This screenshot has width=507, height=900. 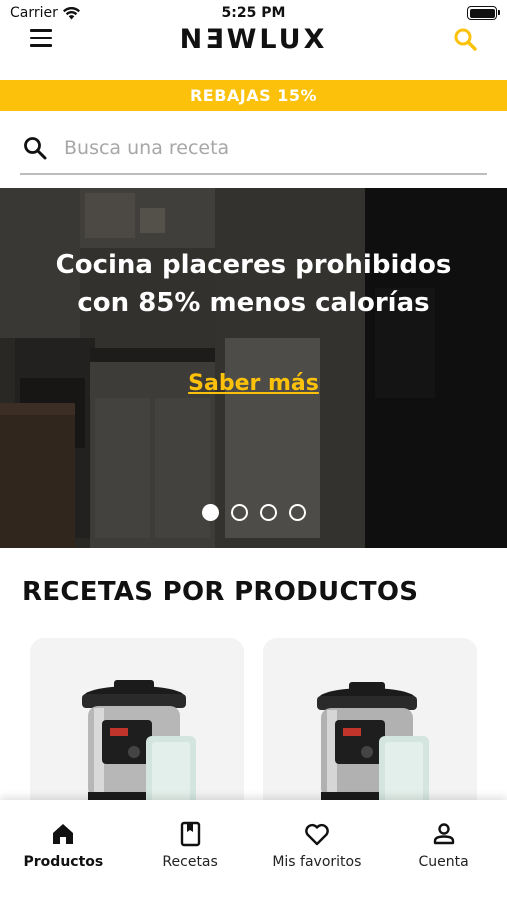 I want to click on bottom-tab-bar: Productos Recetas Mis favoritos Cuenta, so click(x=253, y=850).